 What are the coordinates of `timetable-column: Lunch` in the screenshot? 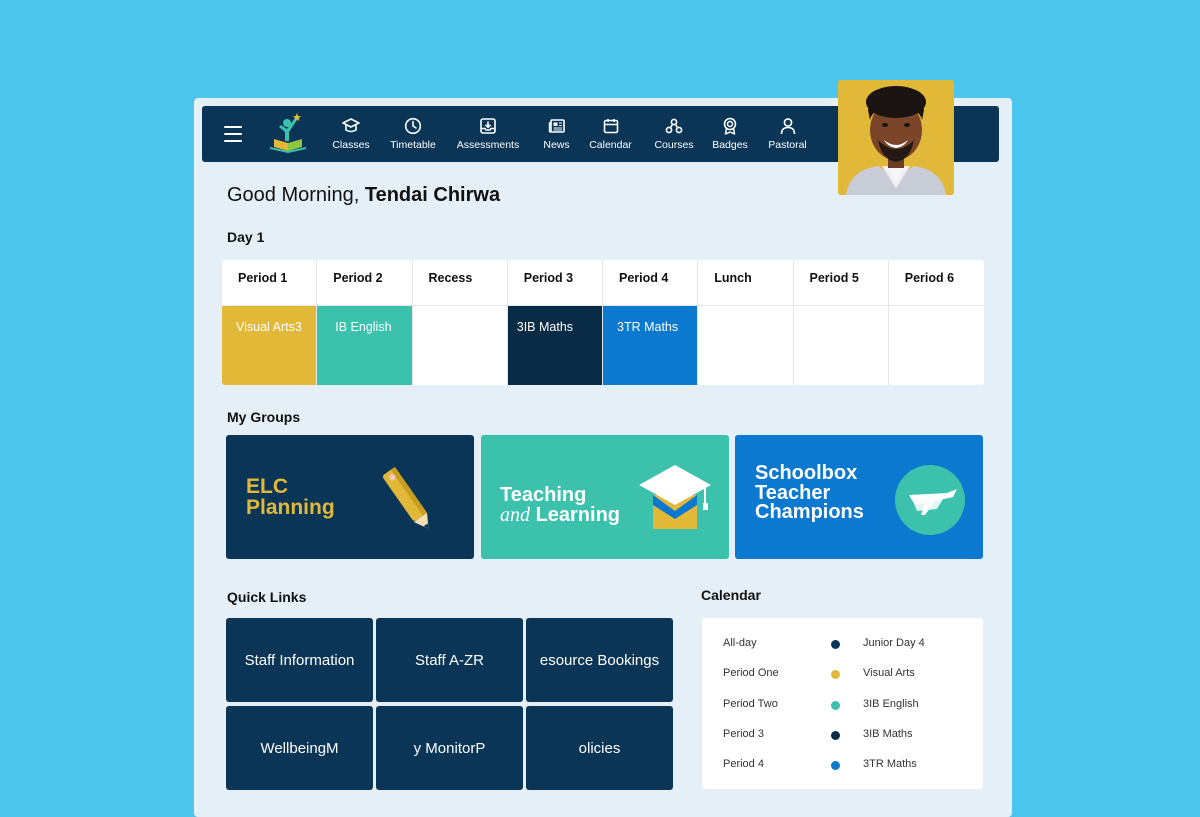 It's located at (746, 322).